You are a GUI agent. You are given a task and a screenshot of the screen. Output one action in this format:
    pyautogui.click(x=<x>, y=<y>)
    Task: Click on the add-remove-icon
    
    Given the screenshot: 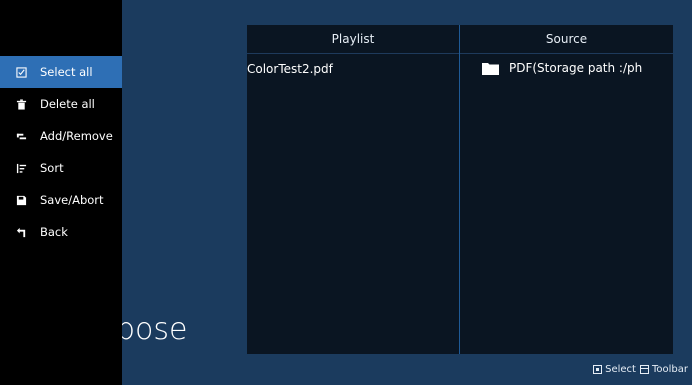 What is the action you would take?
    pyautogui.click(x=21, y=136)
    